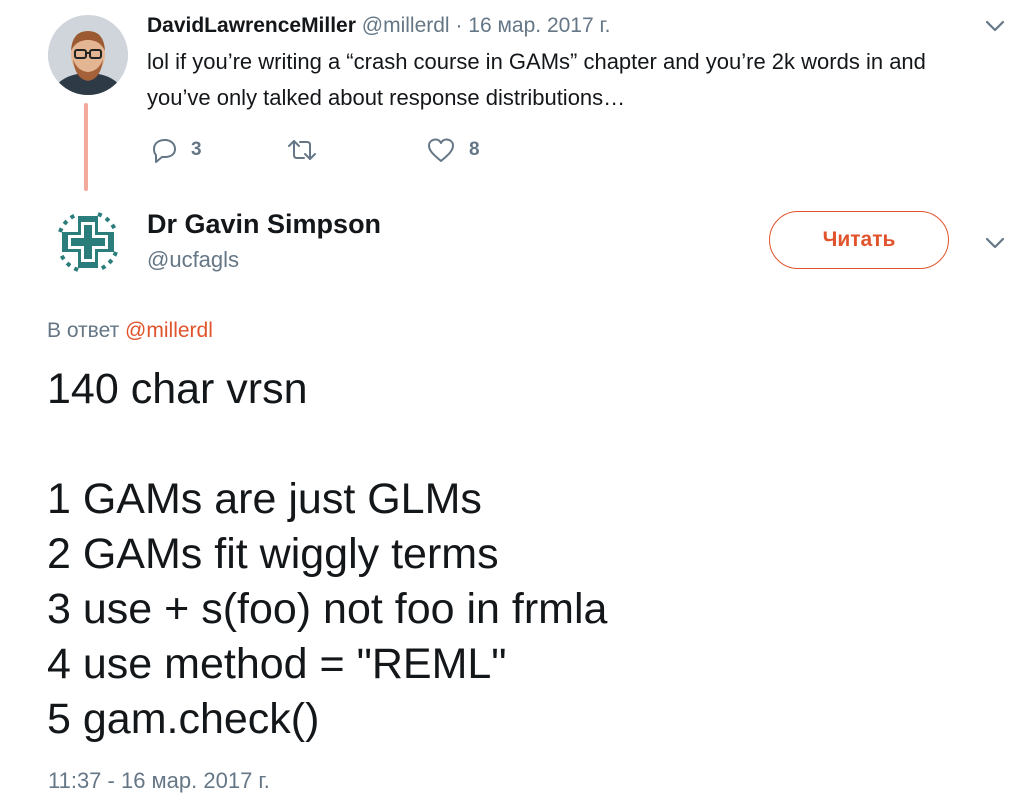 The height and width of the screenshot is (811, 1030). I want to click on person-avatar-icon, so click(88, 55).